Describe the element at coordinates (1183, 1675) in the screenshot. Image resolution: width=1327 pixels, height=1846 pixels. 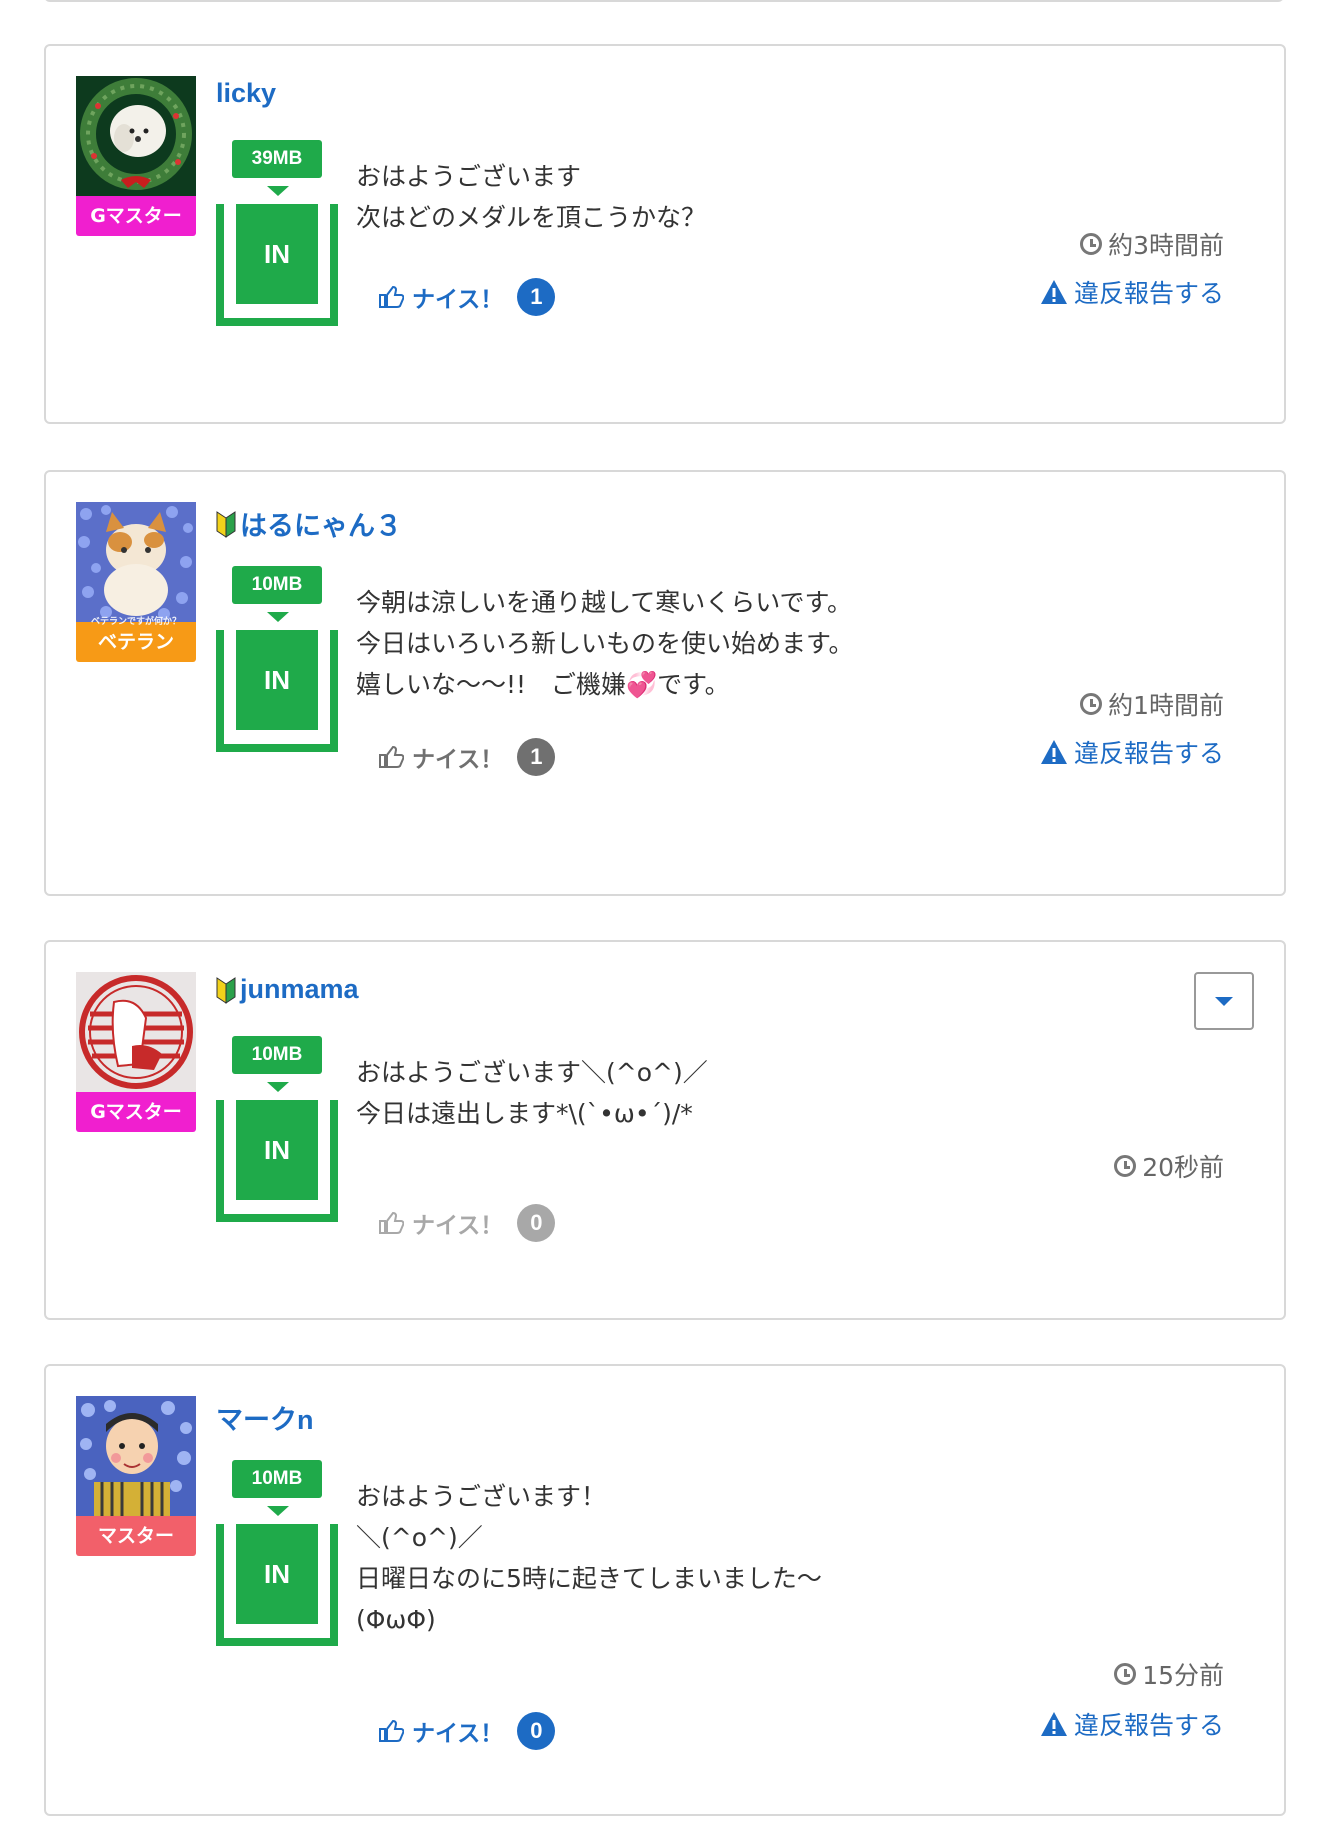
I see `post-time-text: 15分前` at that location.